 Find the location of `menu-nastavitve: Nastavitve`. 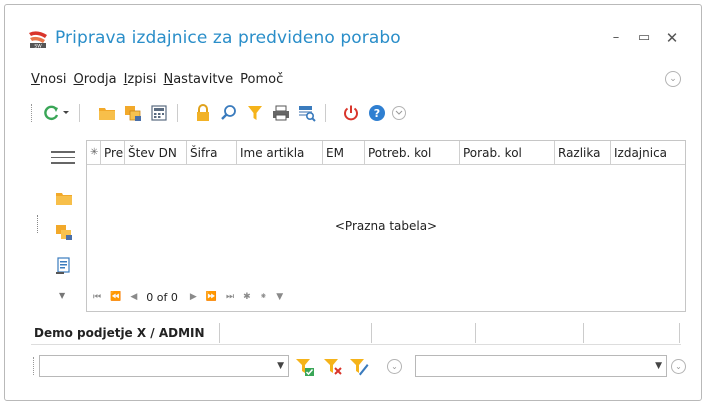

menu-nastavitve: Nastavitve is located at coordinates (198, 82).